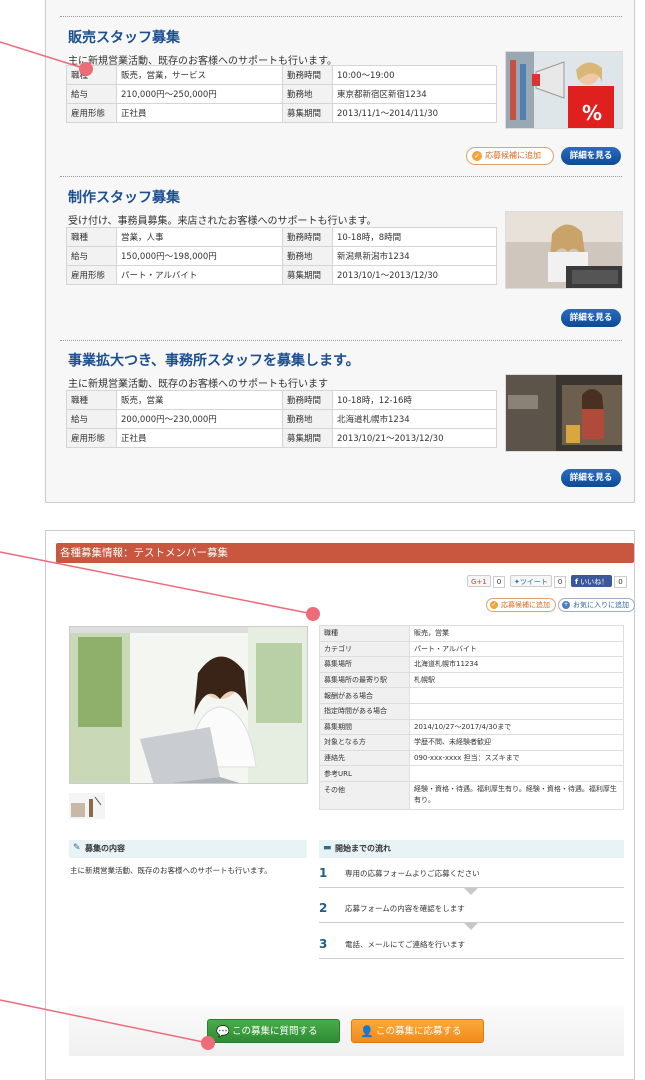 The image size is (645, 1080). What do you see at coordinates (516, 664) in the screenshot?
I see `field-value: 北海道札幌市11234` at bounding box center [516, 664].